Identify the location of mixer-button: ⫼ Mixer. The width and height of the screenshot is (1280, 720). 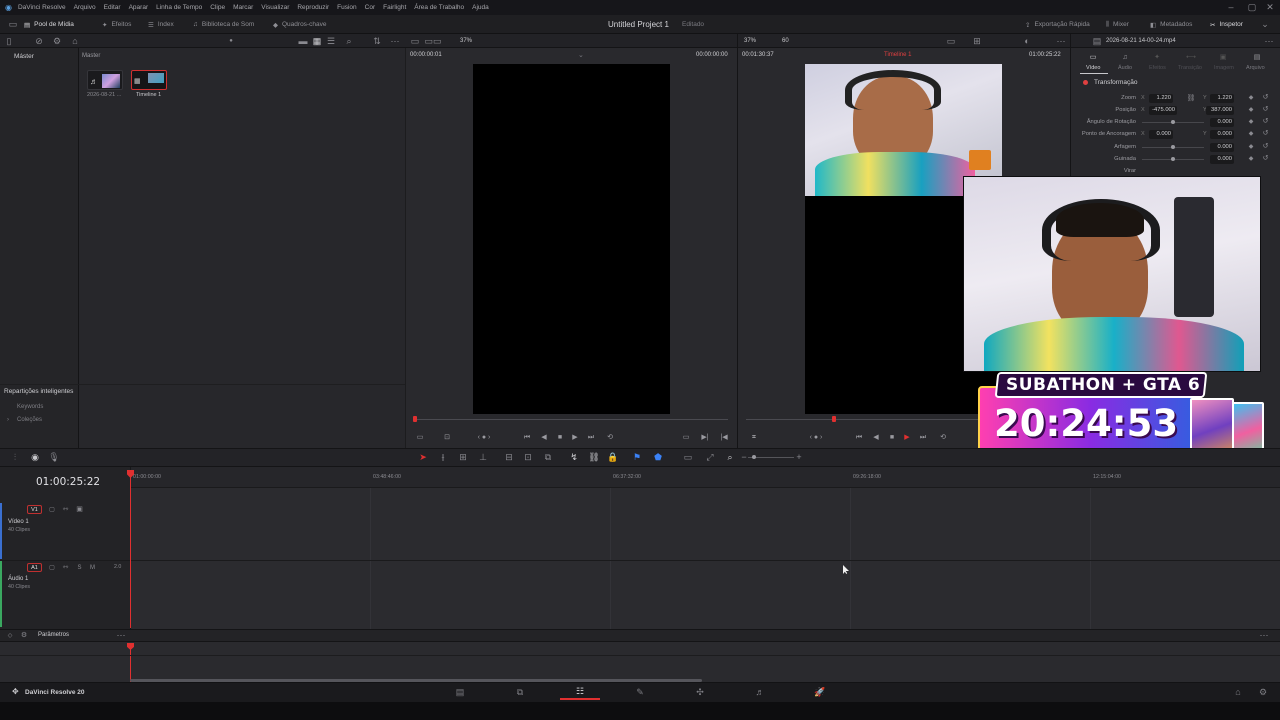
(1117, 24).